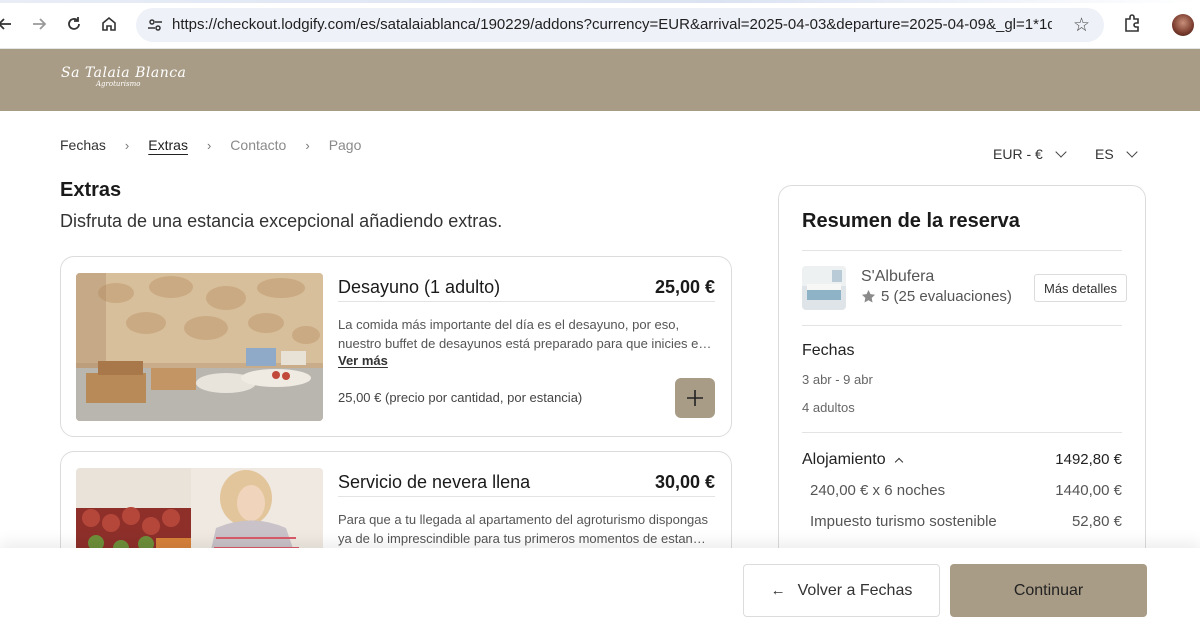 This screenshot has width=1200, height=631. I want to click on nights-amount: 1440,00 €, so click(1088, 490).